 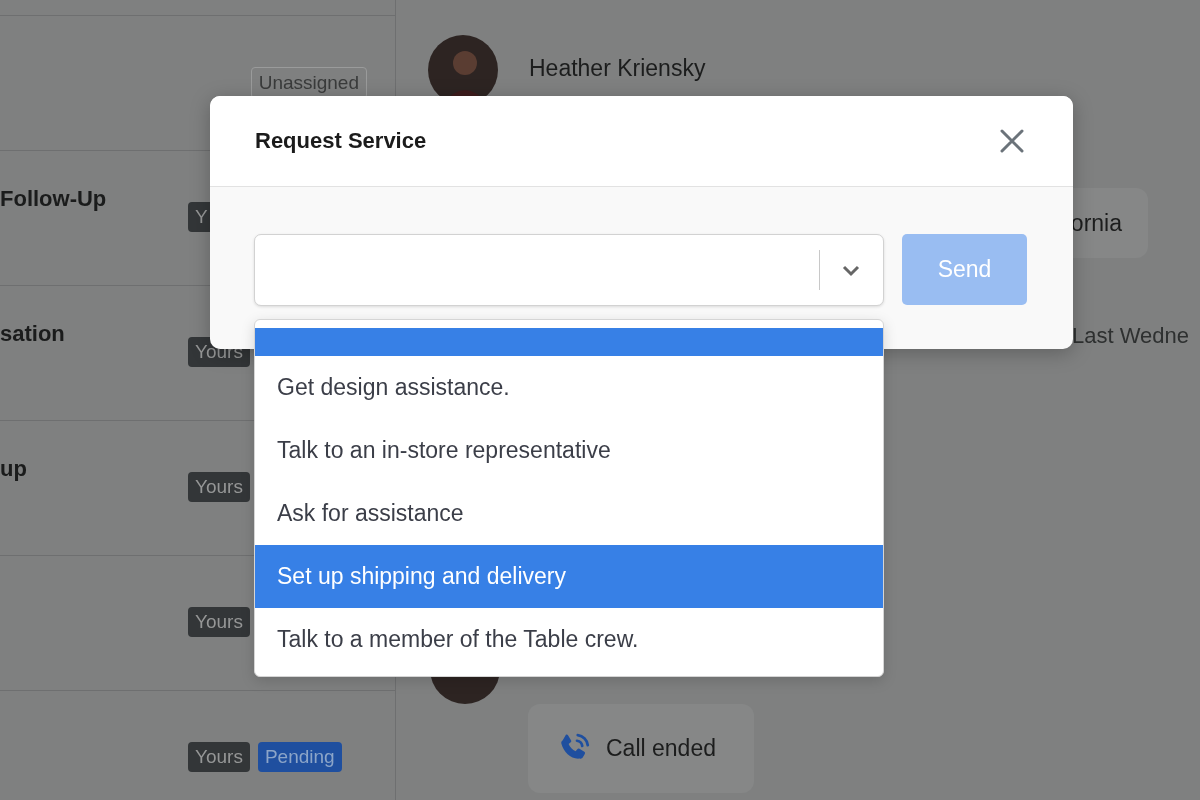 I want to click on highlighted-option, so click(x=569, y=342).